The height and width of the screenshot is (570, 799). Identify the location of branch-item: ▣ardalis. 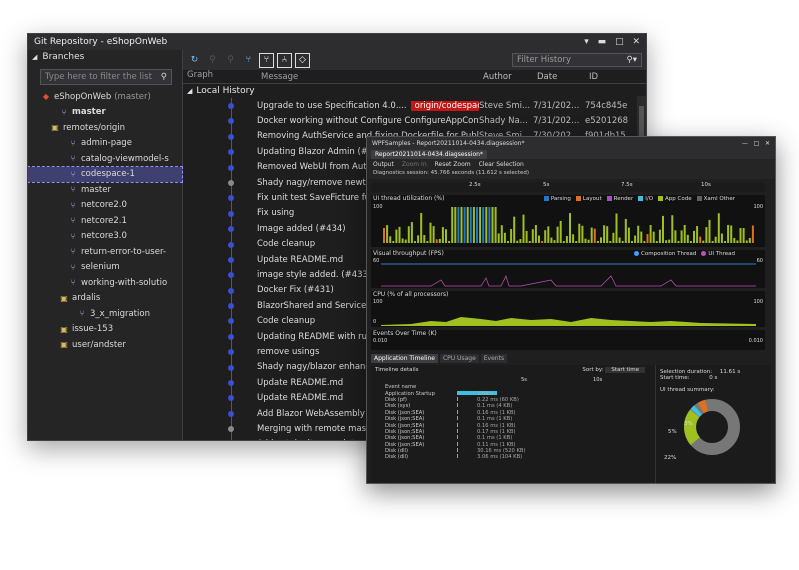
(105, 299).